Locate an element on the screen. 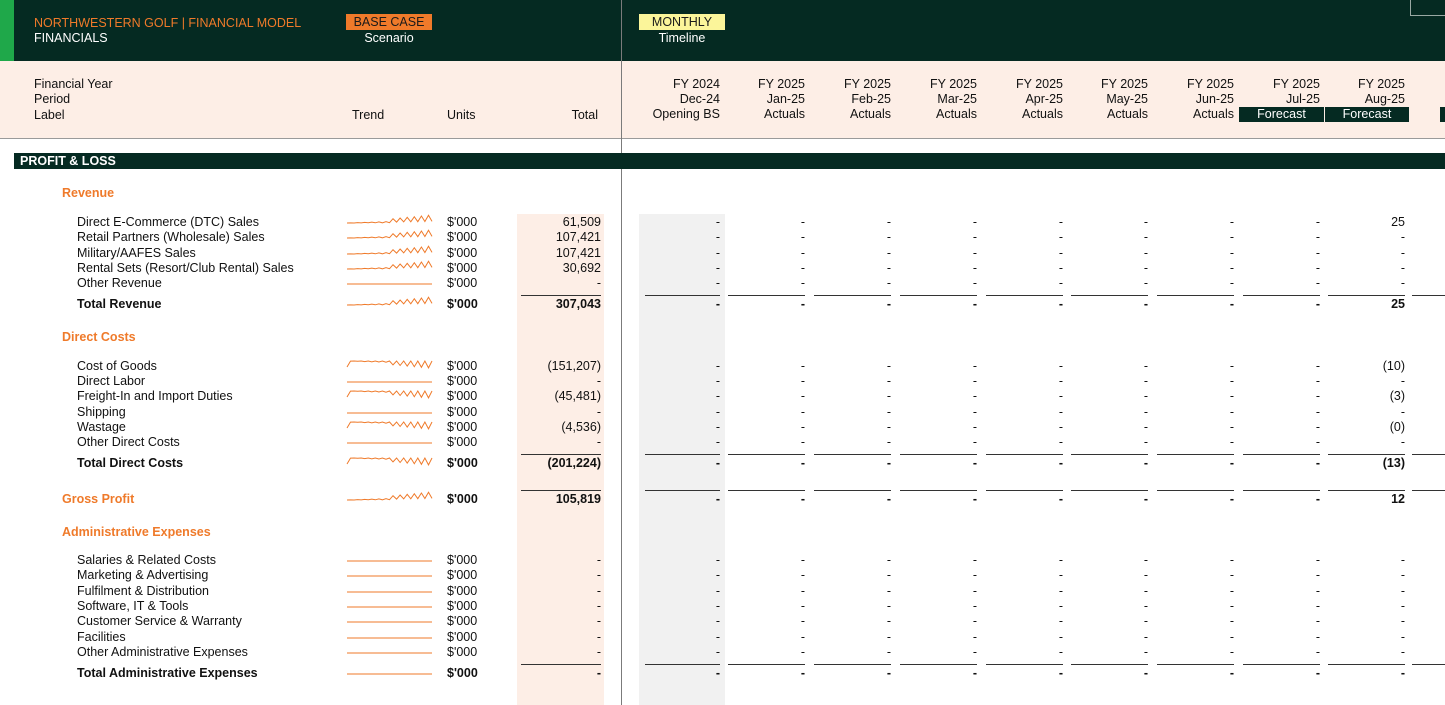  row-value-8: (10) is located at coordinates (1370, 366).